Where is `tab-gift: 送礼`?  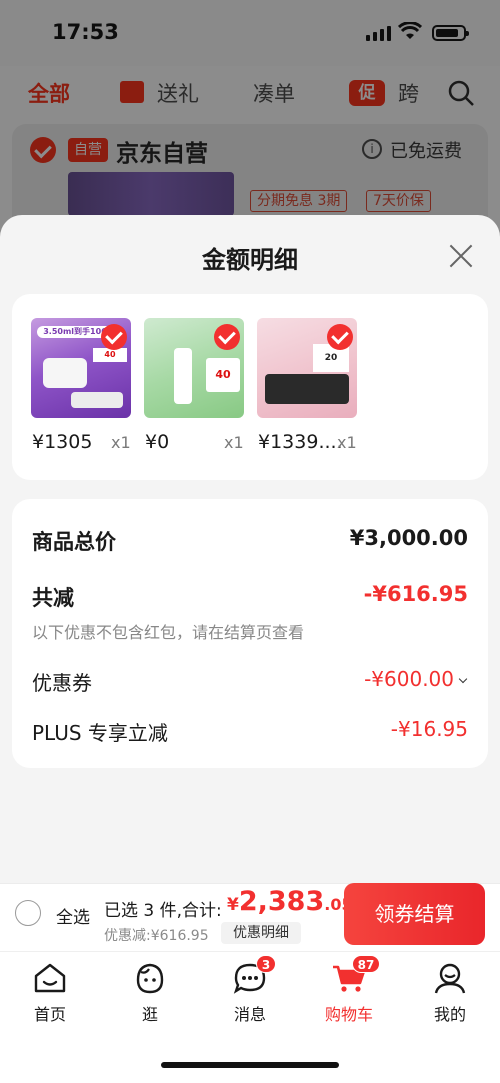
tab-gift: 送礼 is located at coordinates (178, 93).